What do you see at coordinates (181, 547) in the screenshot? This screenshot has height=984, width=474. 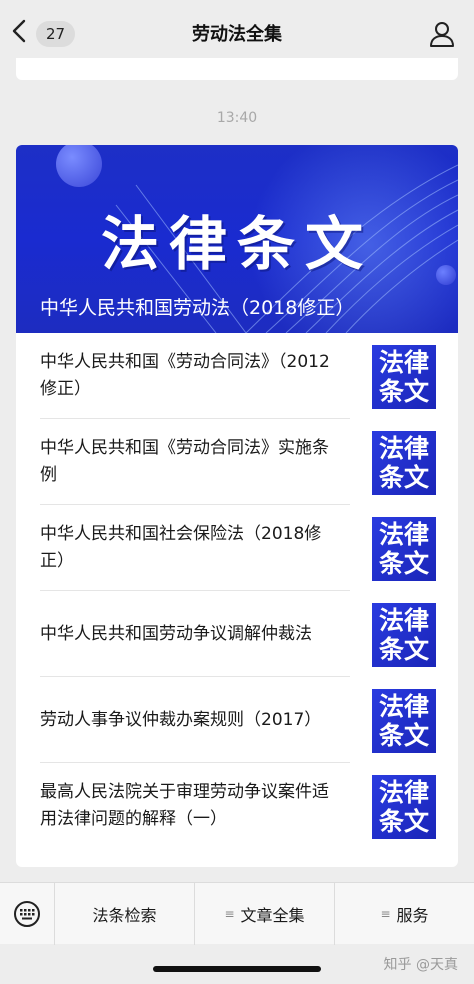 I see `article-title: 中华人民共和国社会保险法（2018修正）` at bounding box center [181, 547].